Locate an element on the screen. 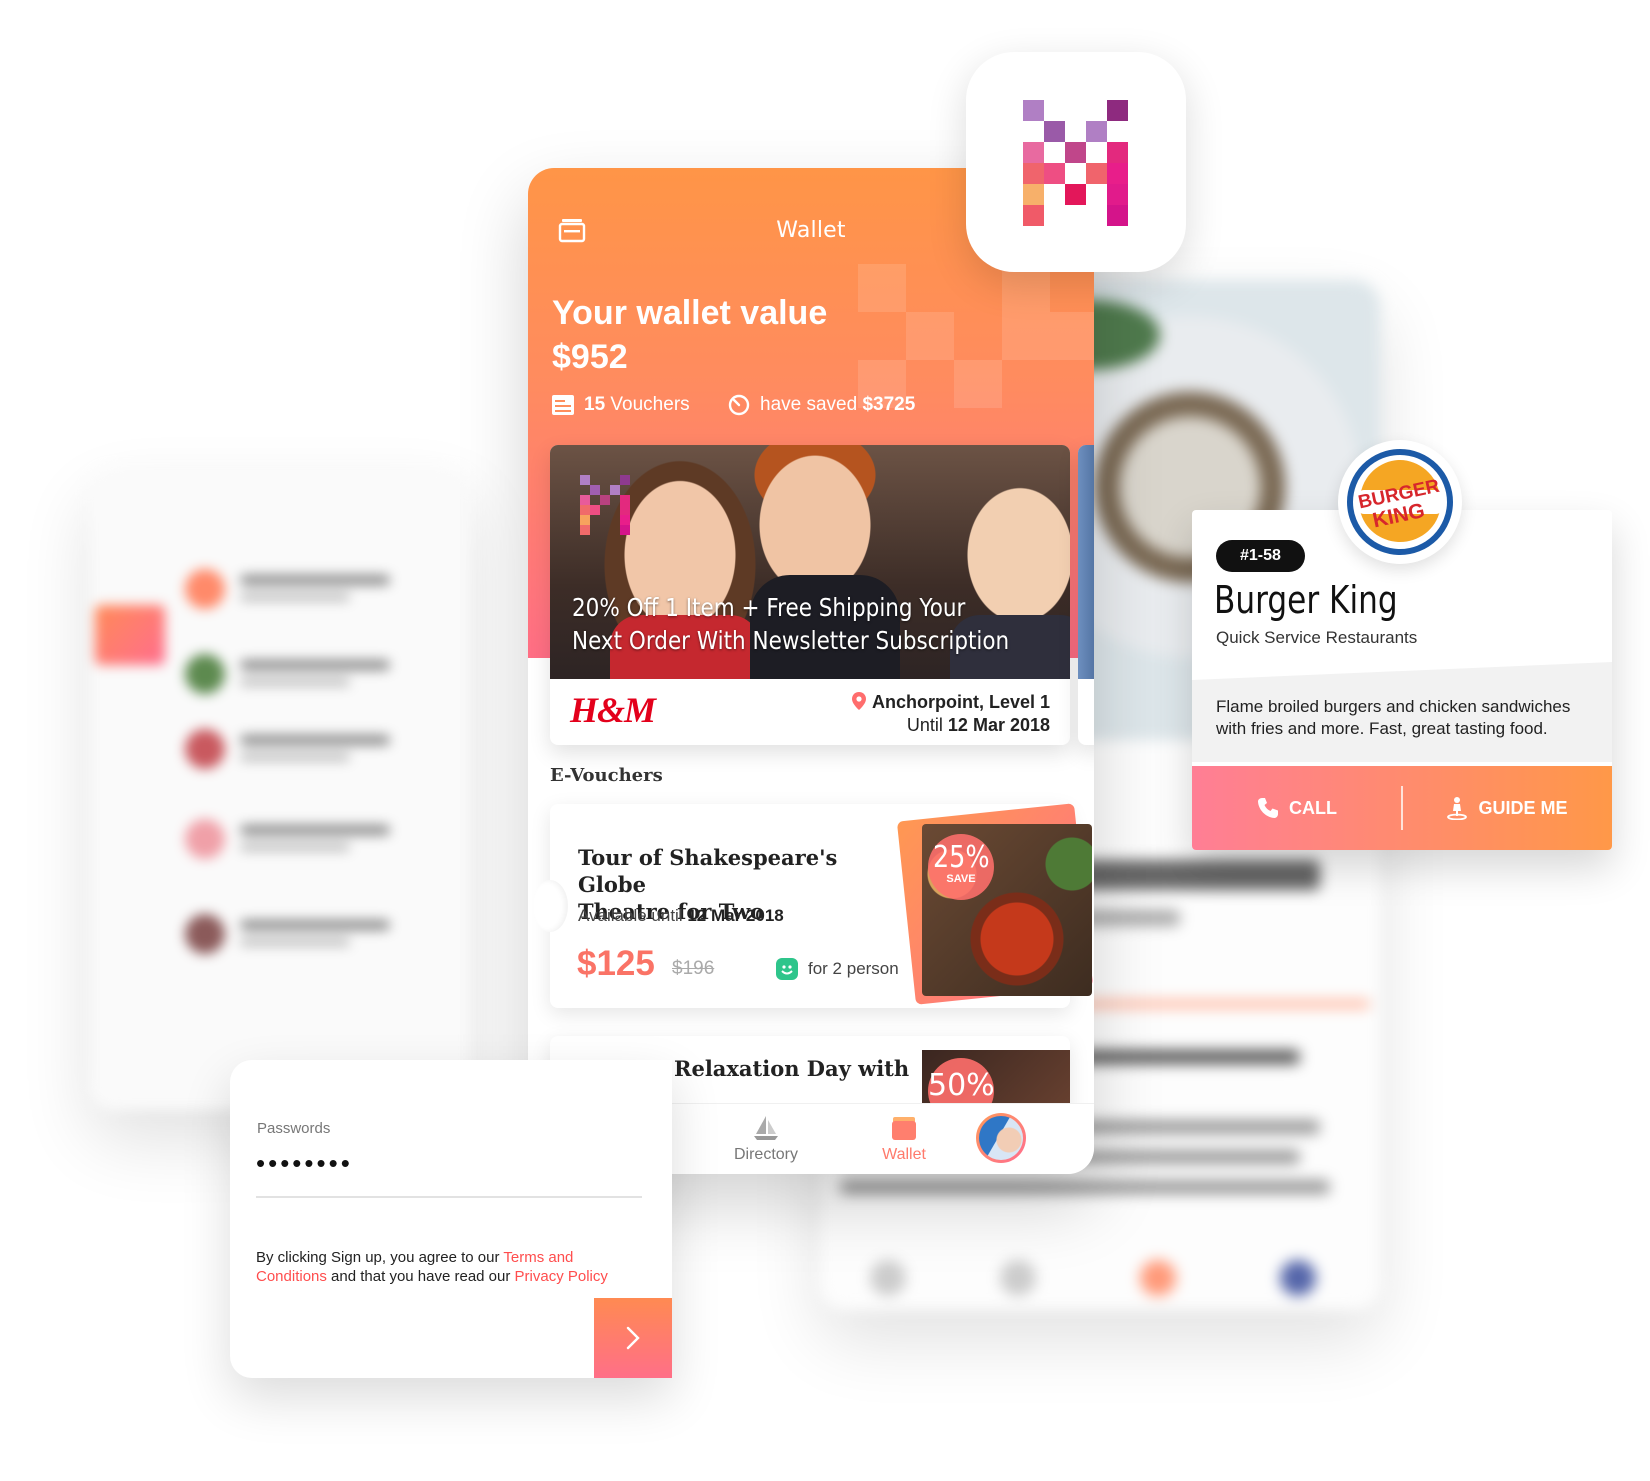  savings-clock-icon is located at coordinates (739, 405).